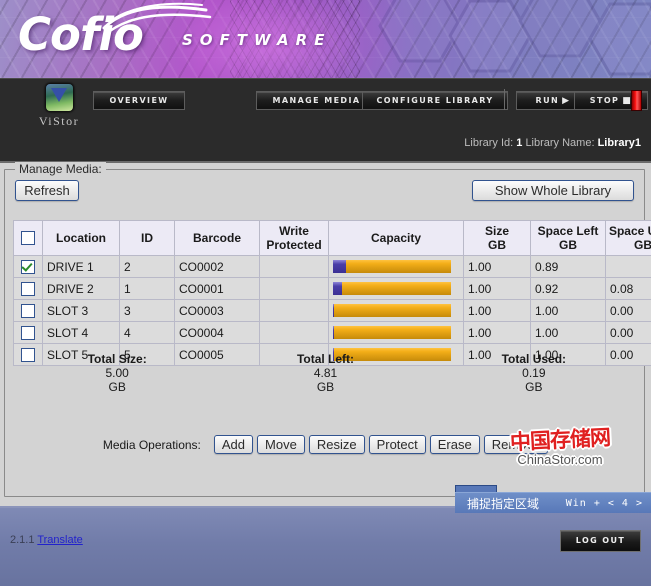  What do you see at coordinates (568, 333) in the screenshot?
I see `cell-space-left: 1.00` at bounding box center [568, 333].